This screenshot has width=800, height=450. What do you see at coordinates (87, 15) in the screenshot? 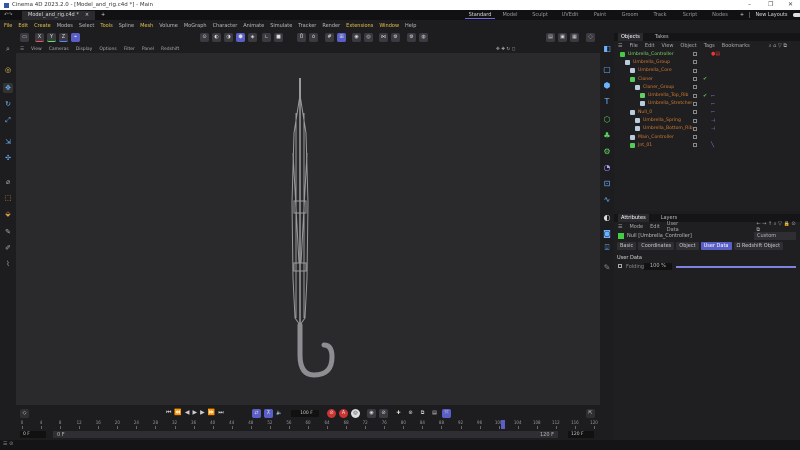
I see `close-tab-icon: ×` at bounding box center [87, 15].